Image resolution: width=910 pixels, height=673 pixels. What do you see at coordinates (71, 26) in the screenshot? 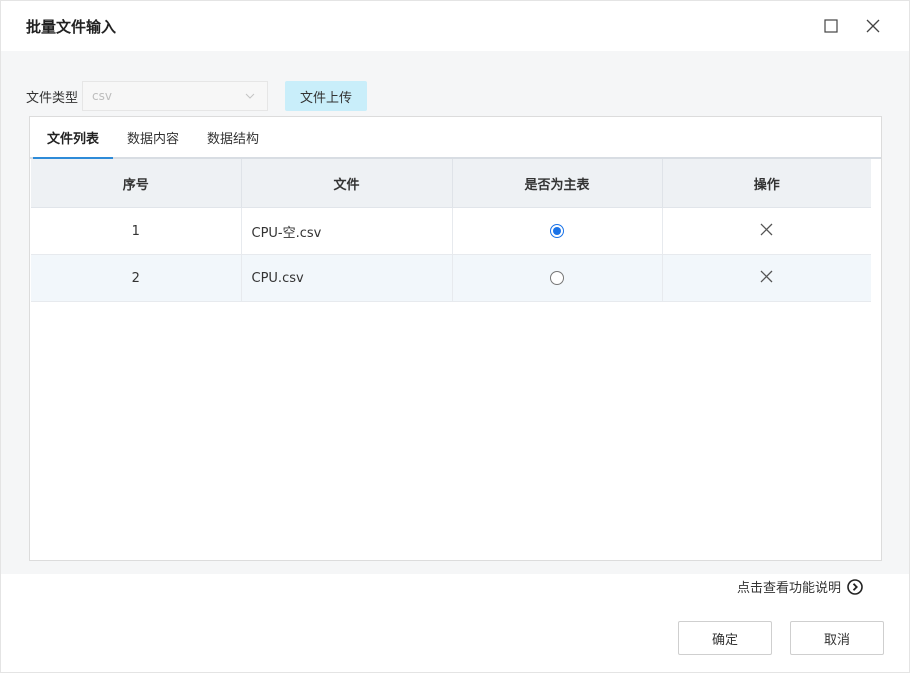
I see `dialog-title: 批量文件输入` at bounding box center [71, 26].